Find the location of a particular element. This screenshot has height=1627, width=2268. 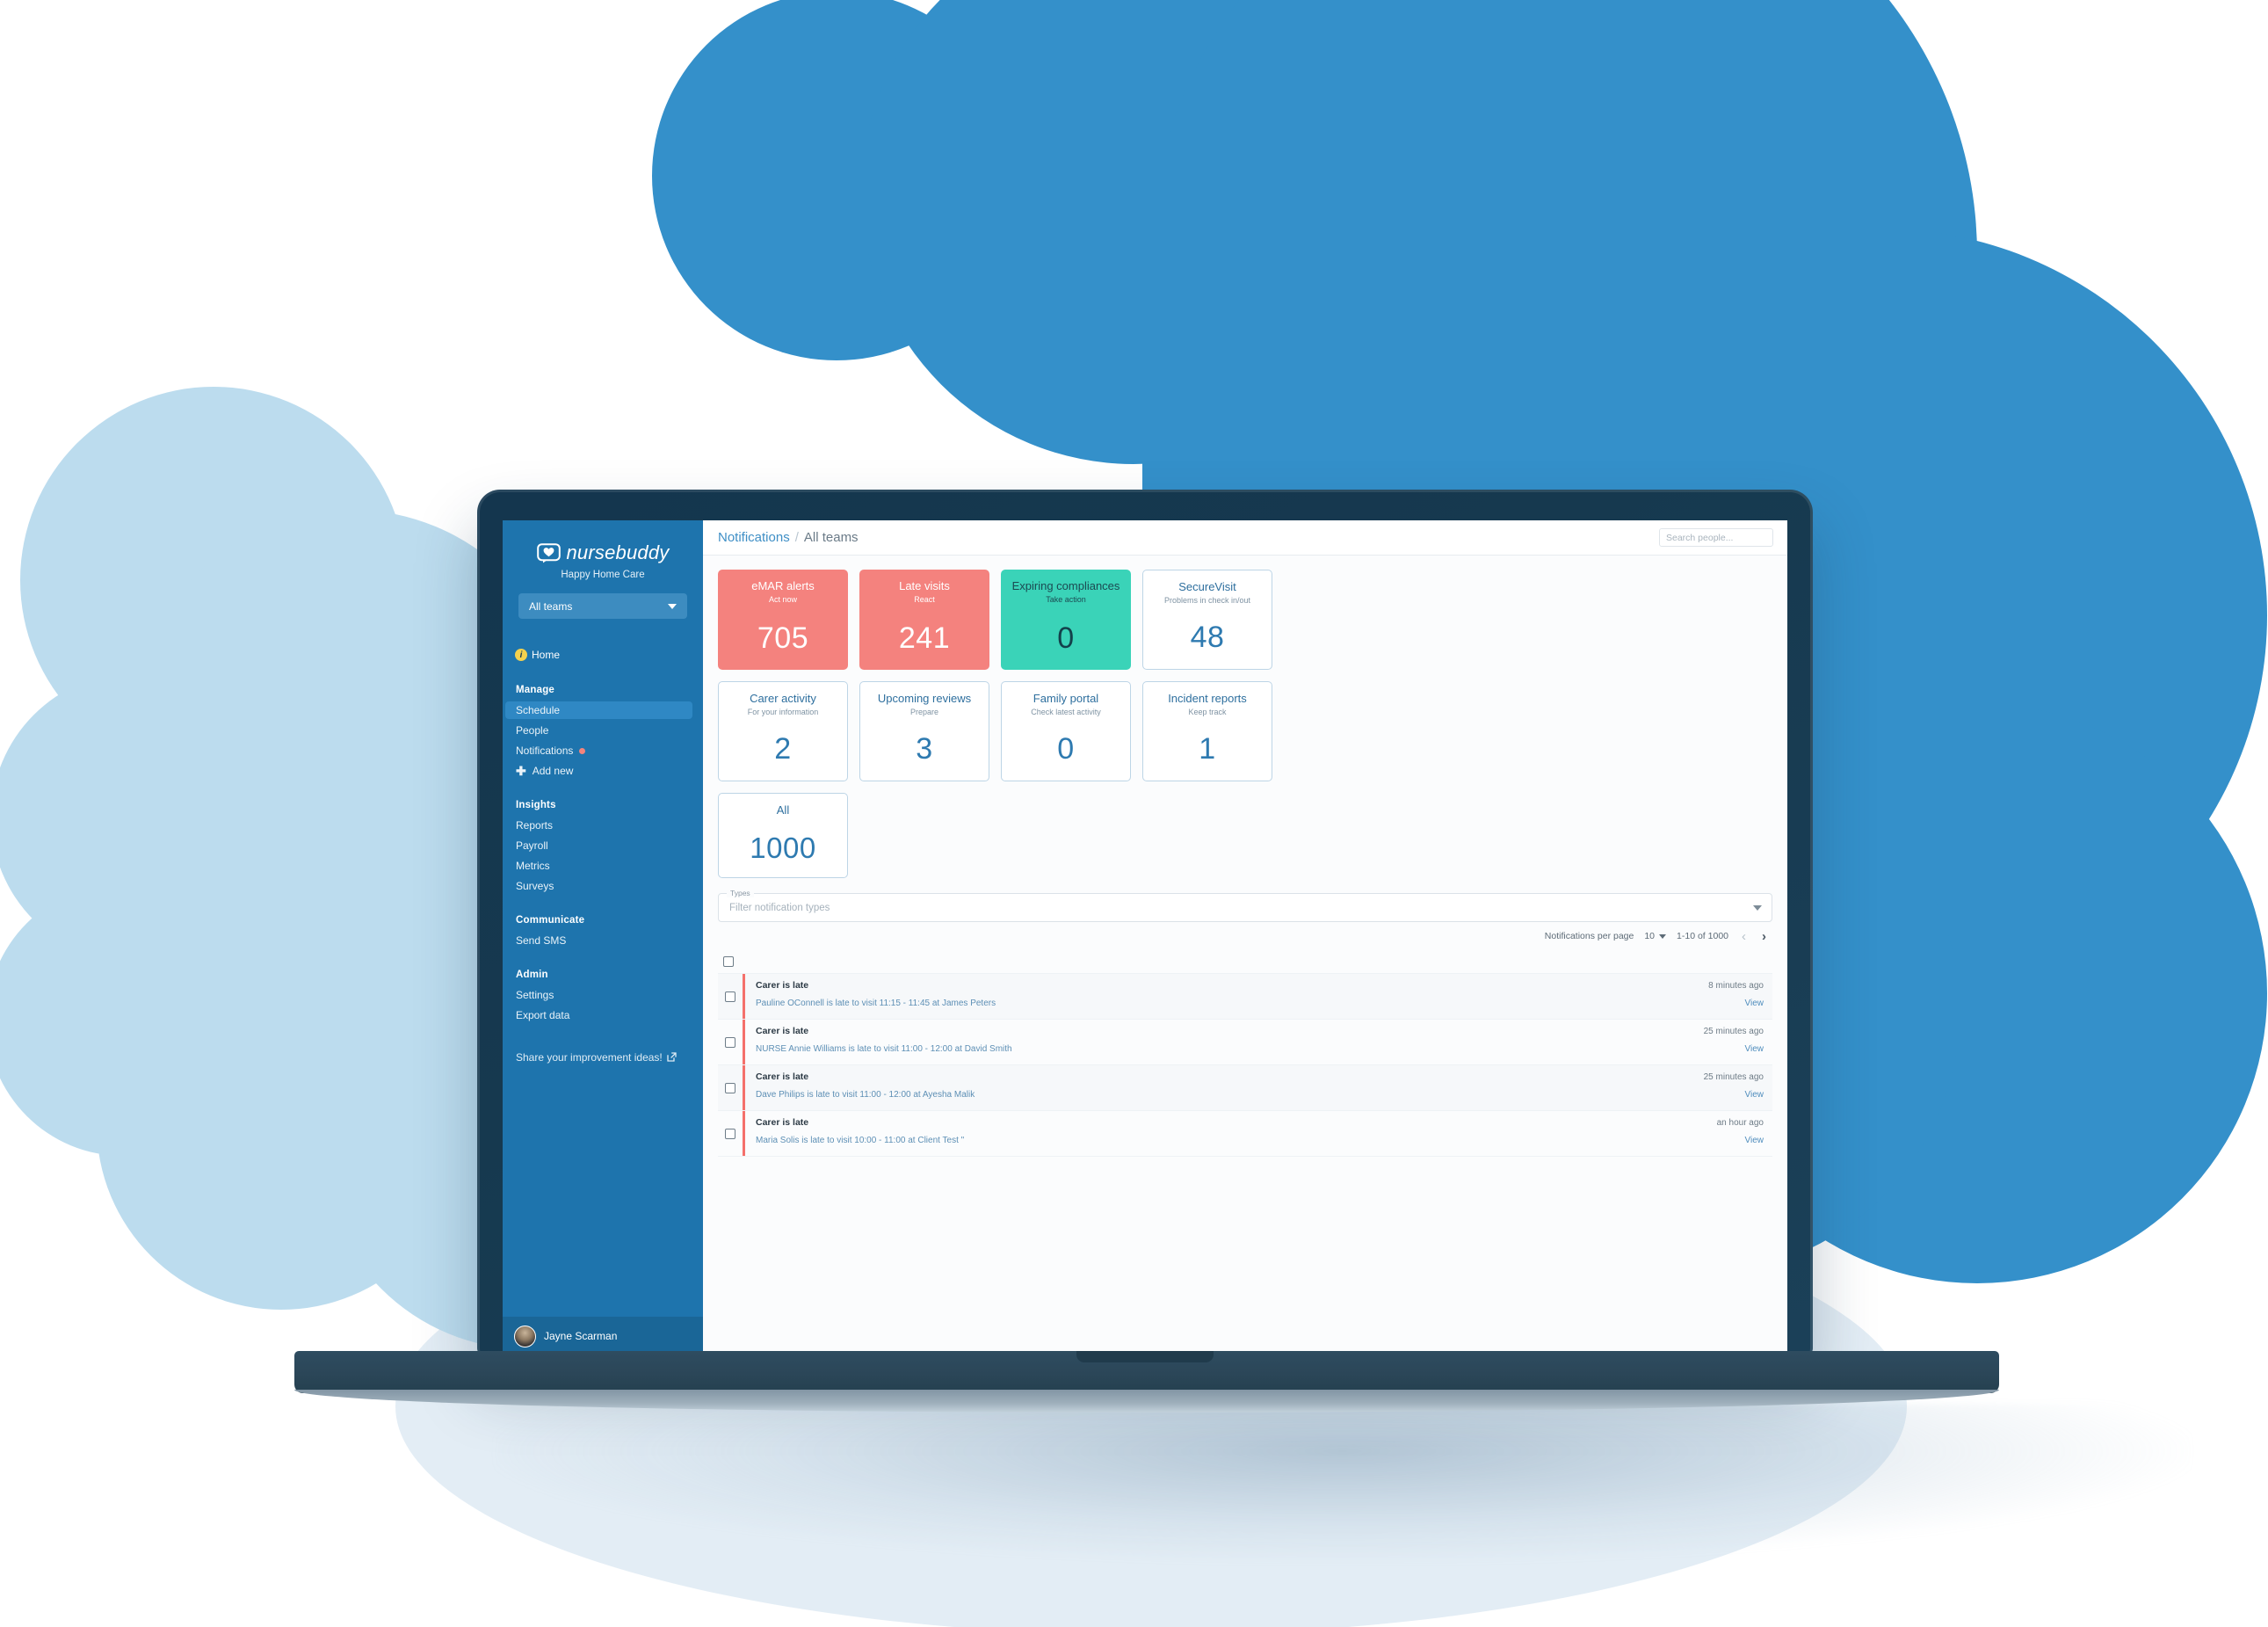

row-timestamp: 25 minutes ago is located at coordinates (1733, 1031).